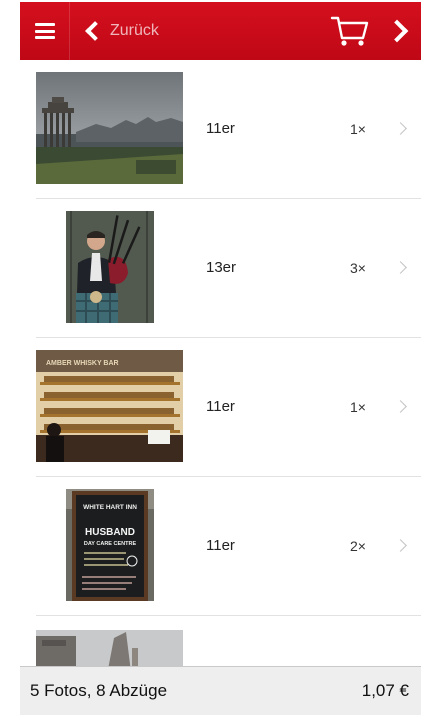 This screenshot has height=715, width=421. I want to click on format-label: 13er, so click(221, 267).